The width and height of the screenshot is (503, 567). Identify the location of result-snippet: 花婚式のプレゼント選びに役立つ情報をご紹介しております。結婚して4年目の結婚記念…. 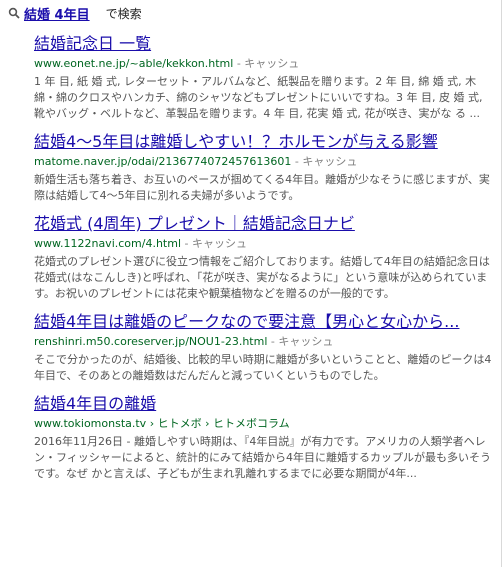
(262, 277).